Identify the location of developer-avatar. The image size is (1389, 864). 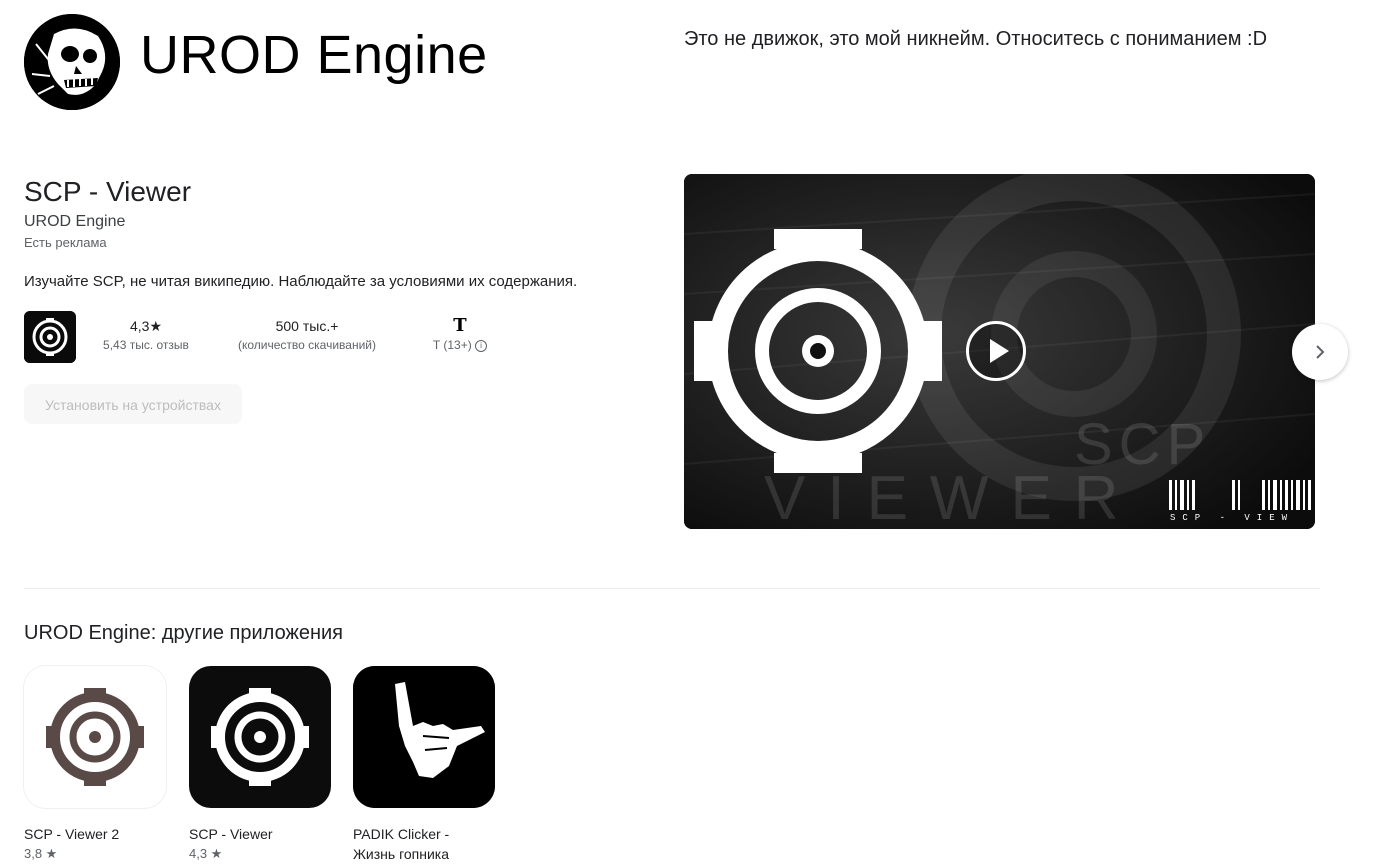
(72, 62).